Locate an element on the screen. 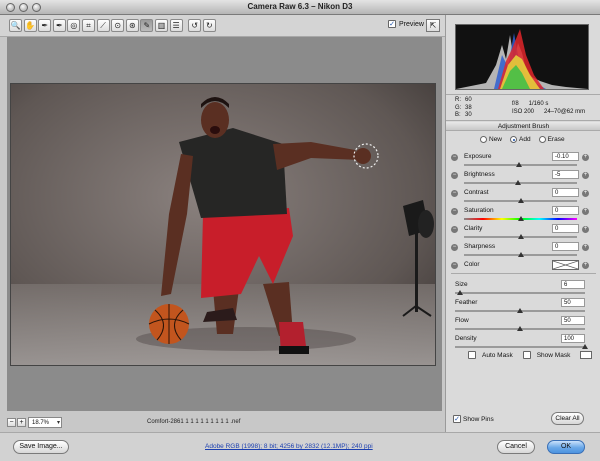 The width and height of the screenshot is (600, 461). rotate-ccw-tool: ↺ is located at coordinates (195, 25).